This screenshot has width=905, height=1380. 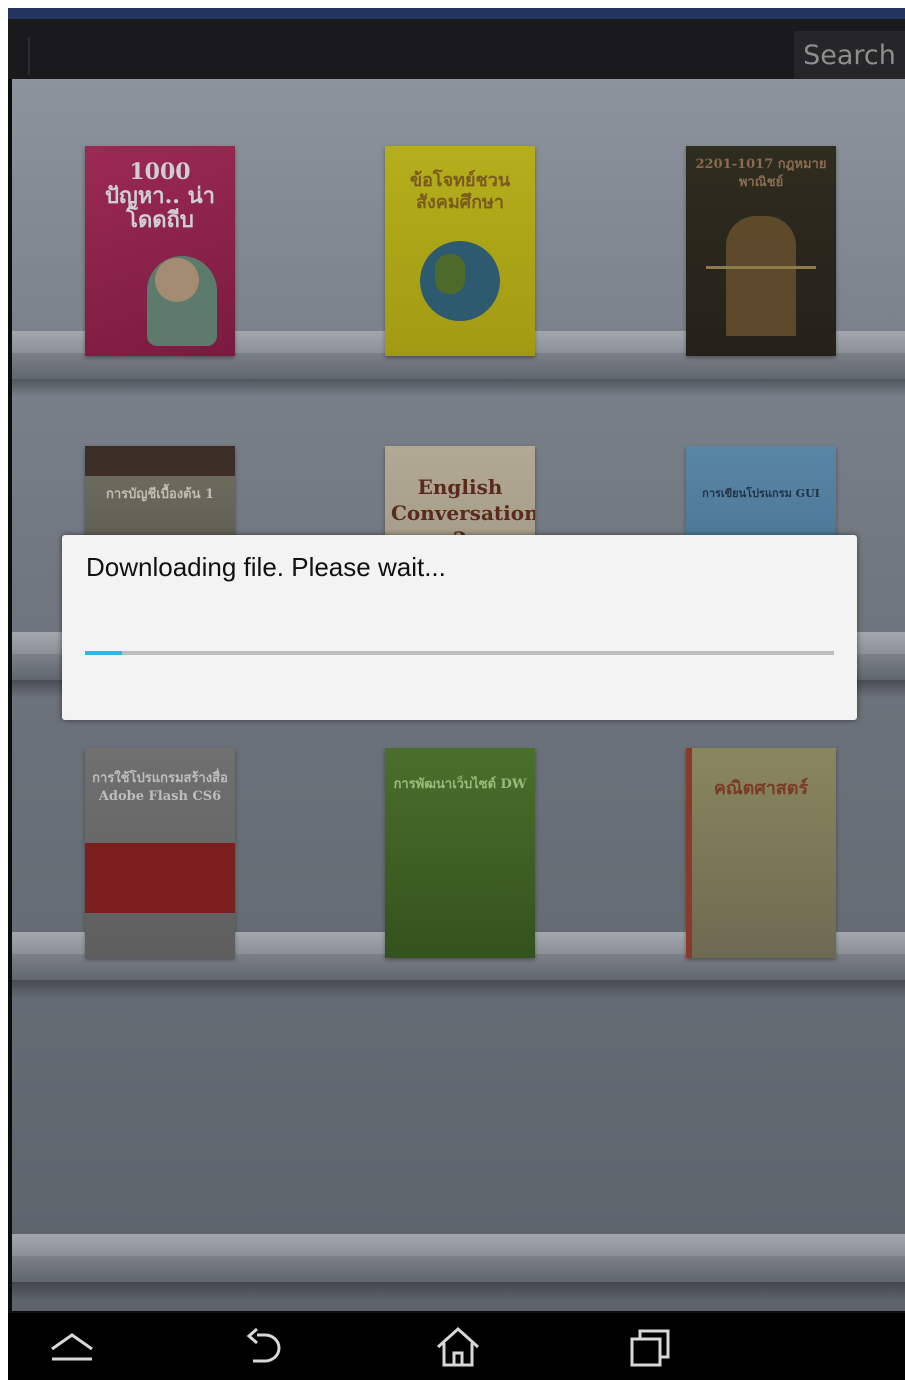 What do you see at coordinates (650, 1347) in the screenshot?
I see `recent-apps-icon` at bounding box center [650, 1347].